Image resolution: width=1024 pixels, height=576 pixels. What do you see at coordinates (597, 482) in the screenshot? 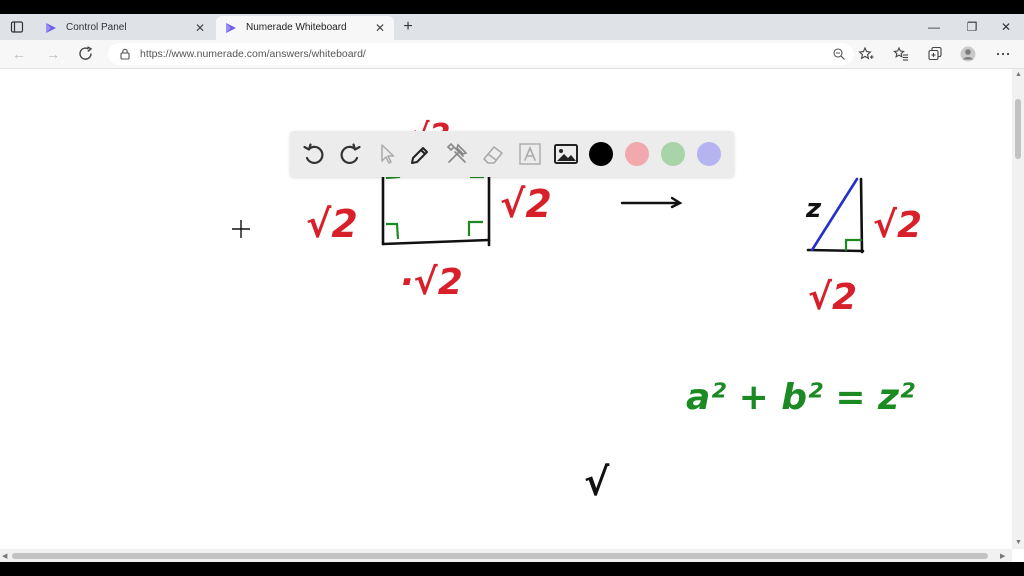
I see `stray-sqrt-mark: √` at bounding box center [597, 482].